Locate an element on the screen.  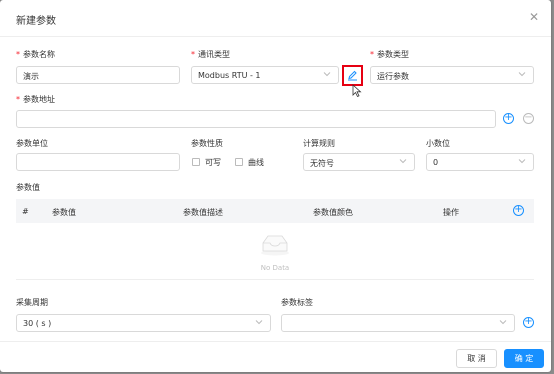
period-value: 30 ( s ) is located at coordinates (37, 323).